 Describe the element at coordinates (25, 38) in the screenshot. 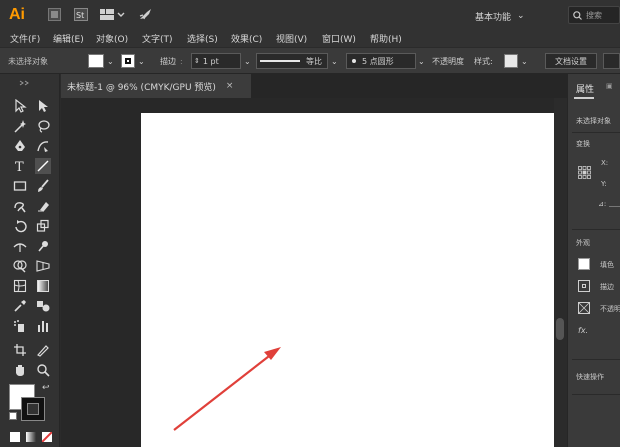

I see `menu-file: 文件(F)` at that location.